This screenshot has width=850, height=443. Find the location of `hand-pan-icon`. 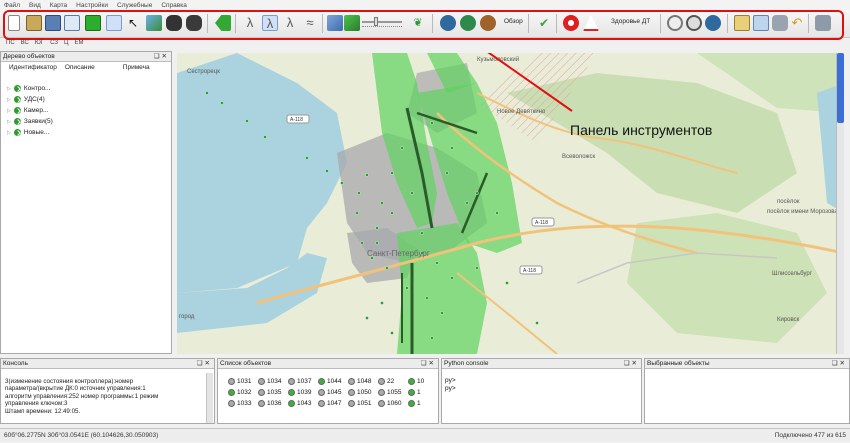

hand-pan-icon is located at coordinates (114, 23).